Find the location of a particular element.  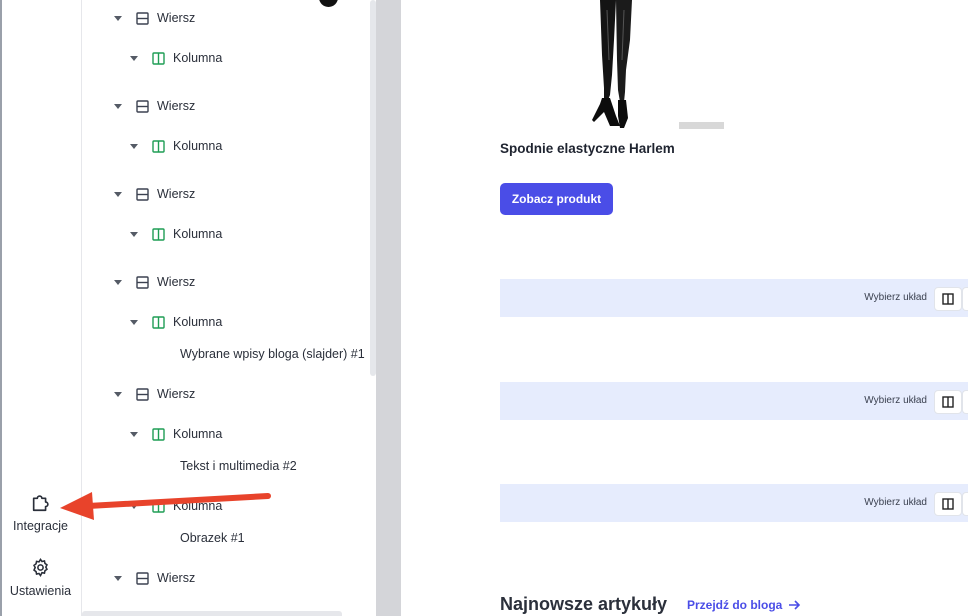

view-product-button: Zobacz produkt is located at coordinates (556, 199).